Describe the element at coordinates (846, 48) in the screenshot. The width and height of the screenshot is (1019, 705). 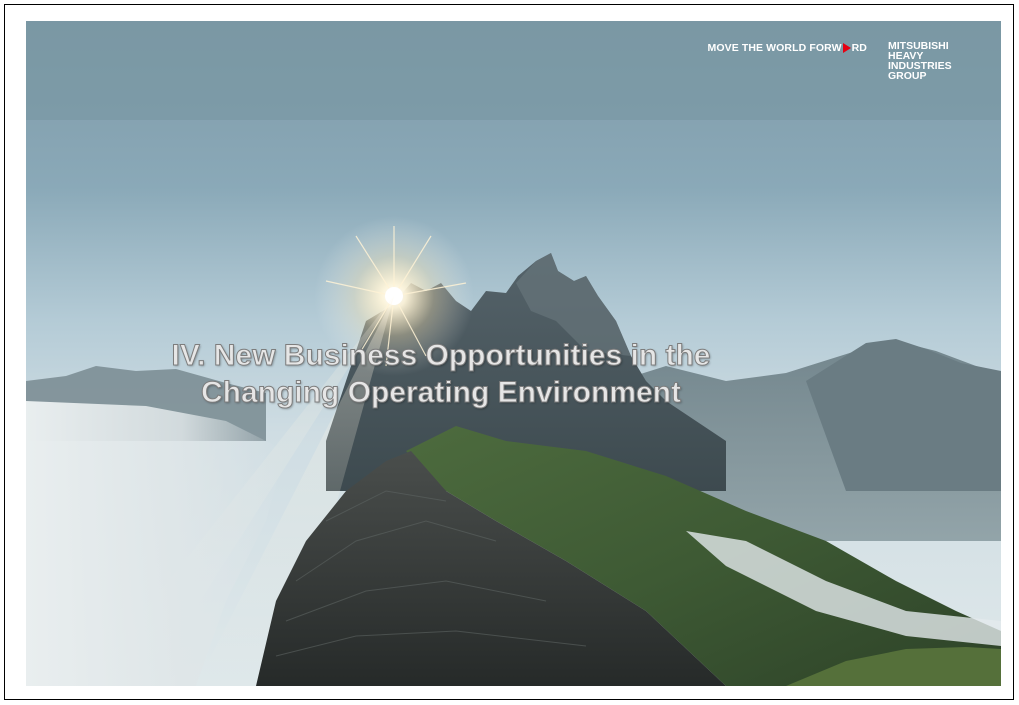
I see `chevron-right-icon` at that location.